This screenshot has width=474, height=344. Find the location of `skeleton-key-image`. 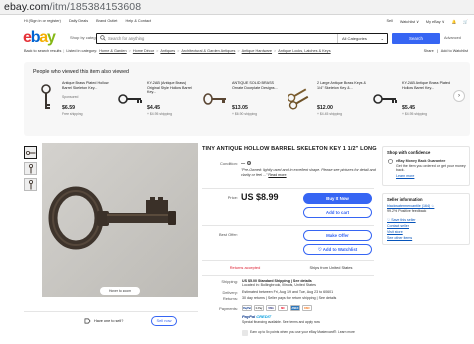

skeleton-key-image is located at coordinates (120, 220).